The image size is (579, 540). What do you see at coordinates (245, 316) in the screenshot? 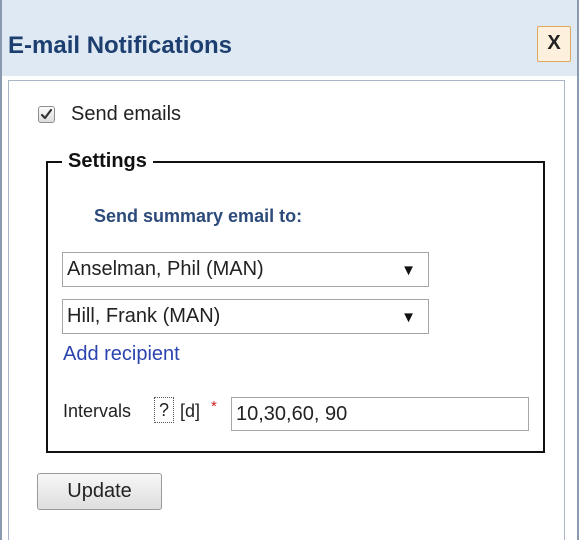
I see `recipient-select-2: Hill, Frank (MAN) ▼` at bounding box center [245, 316].